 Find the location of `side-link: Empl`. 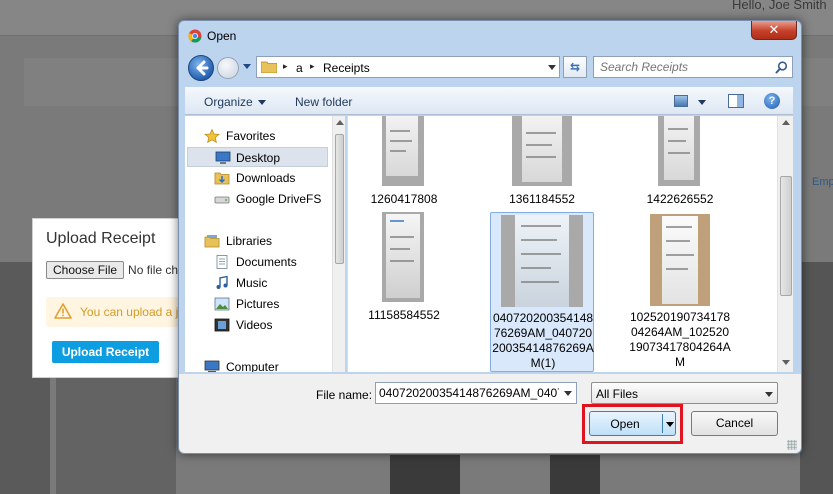

side-link: Empl is located at coordinates (822, 182).